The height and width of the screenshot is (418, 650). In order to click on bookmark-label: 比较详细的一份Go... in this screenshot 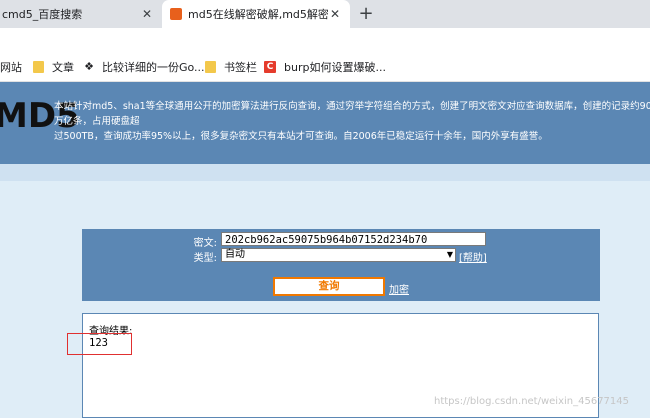, I will do `click(153, 67)`.